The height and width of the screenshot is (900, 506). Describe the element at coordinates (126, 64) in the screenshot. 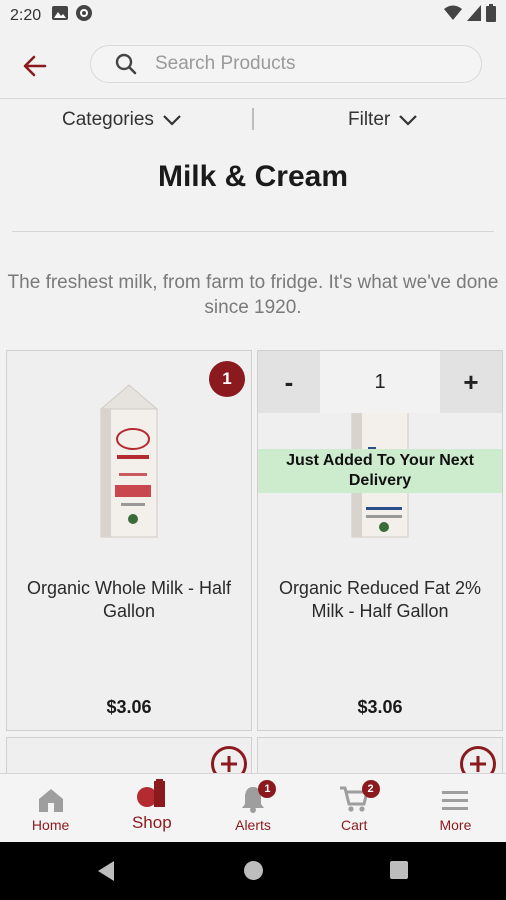

I see `search-icon` at that location.